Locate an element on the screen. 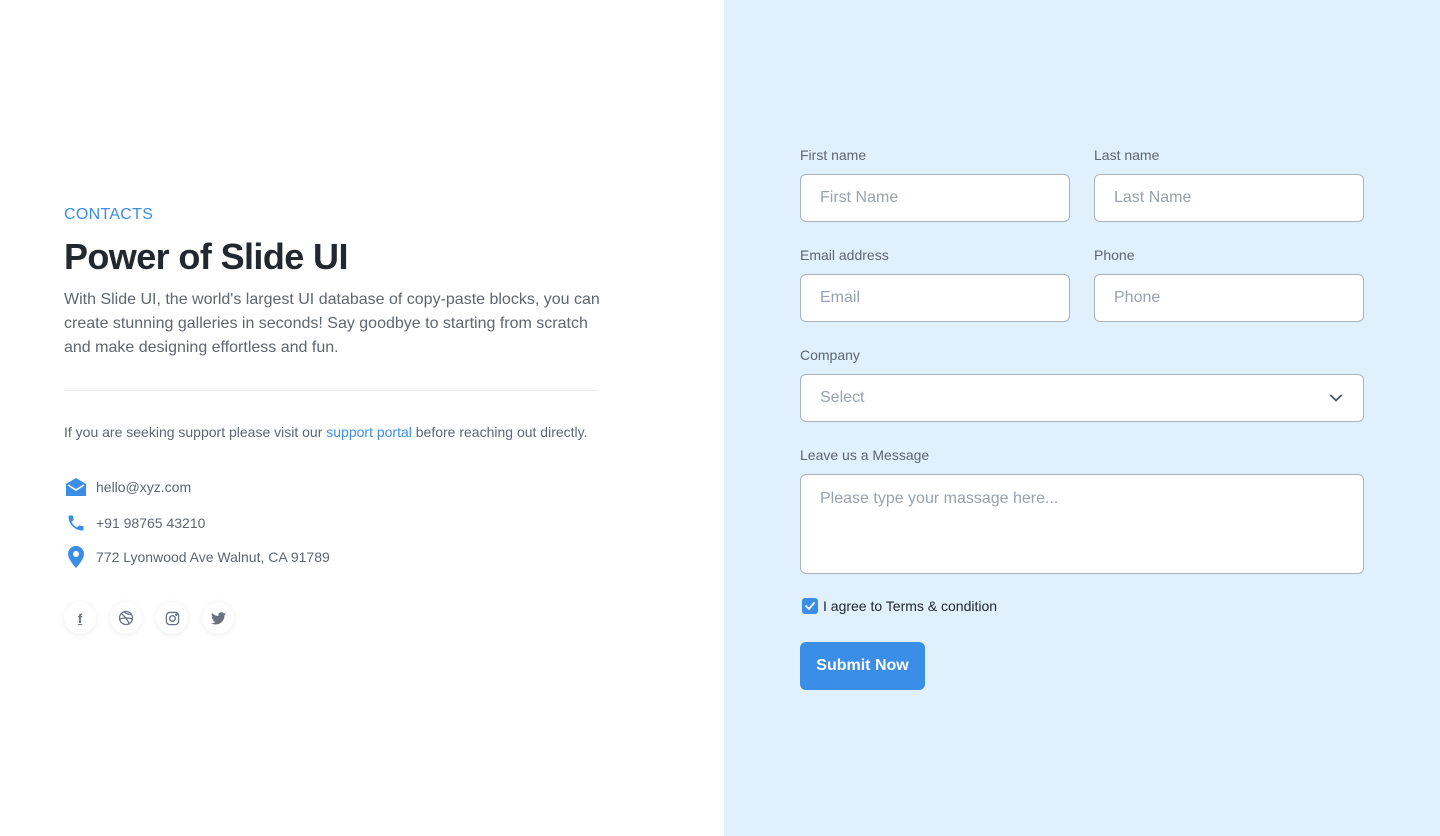  first-name-label: First name is located at coordinates (833, 155).